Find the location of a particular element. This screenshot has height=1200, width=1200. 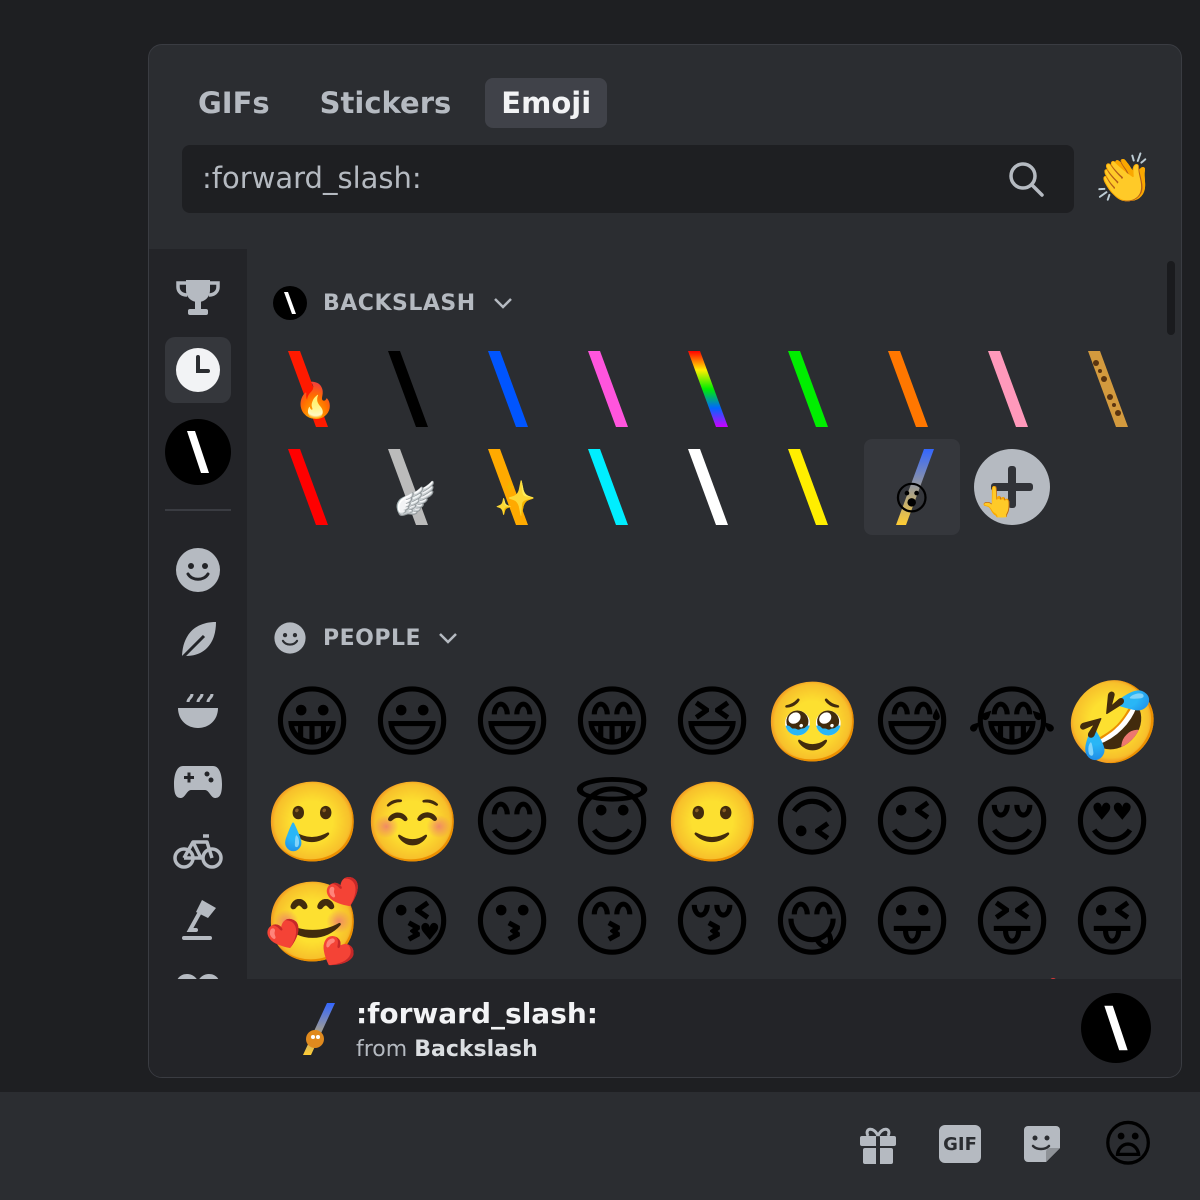

people-emoji: 😆 is located at coordinates (712, 723).